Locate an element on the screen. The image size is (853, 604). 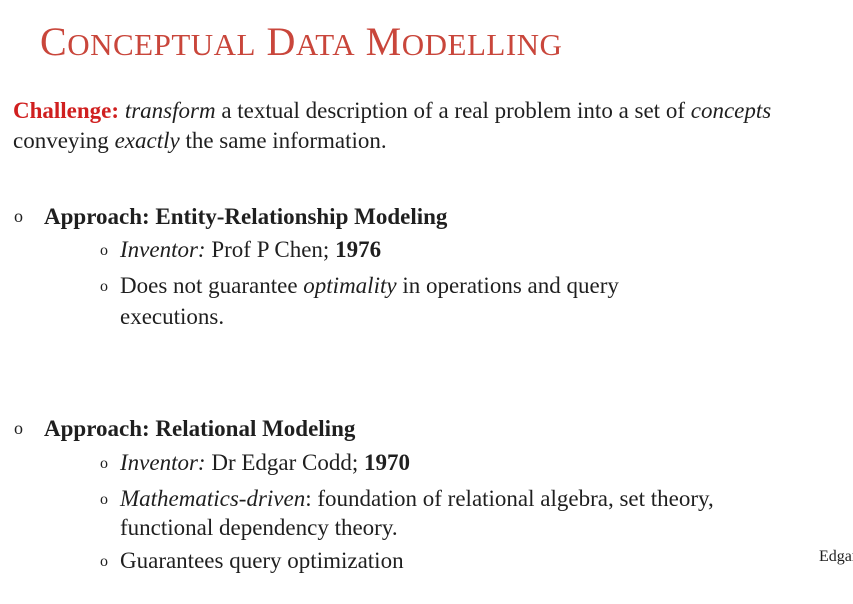
rel-inventor-year: 1970 is located at coordinates (387, 462).